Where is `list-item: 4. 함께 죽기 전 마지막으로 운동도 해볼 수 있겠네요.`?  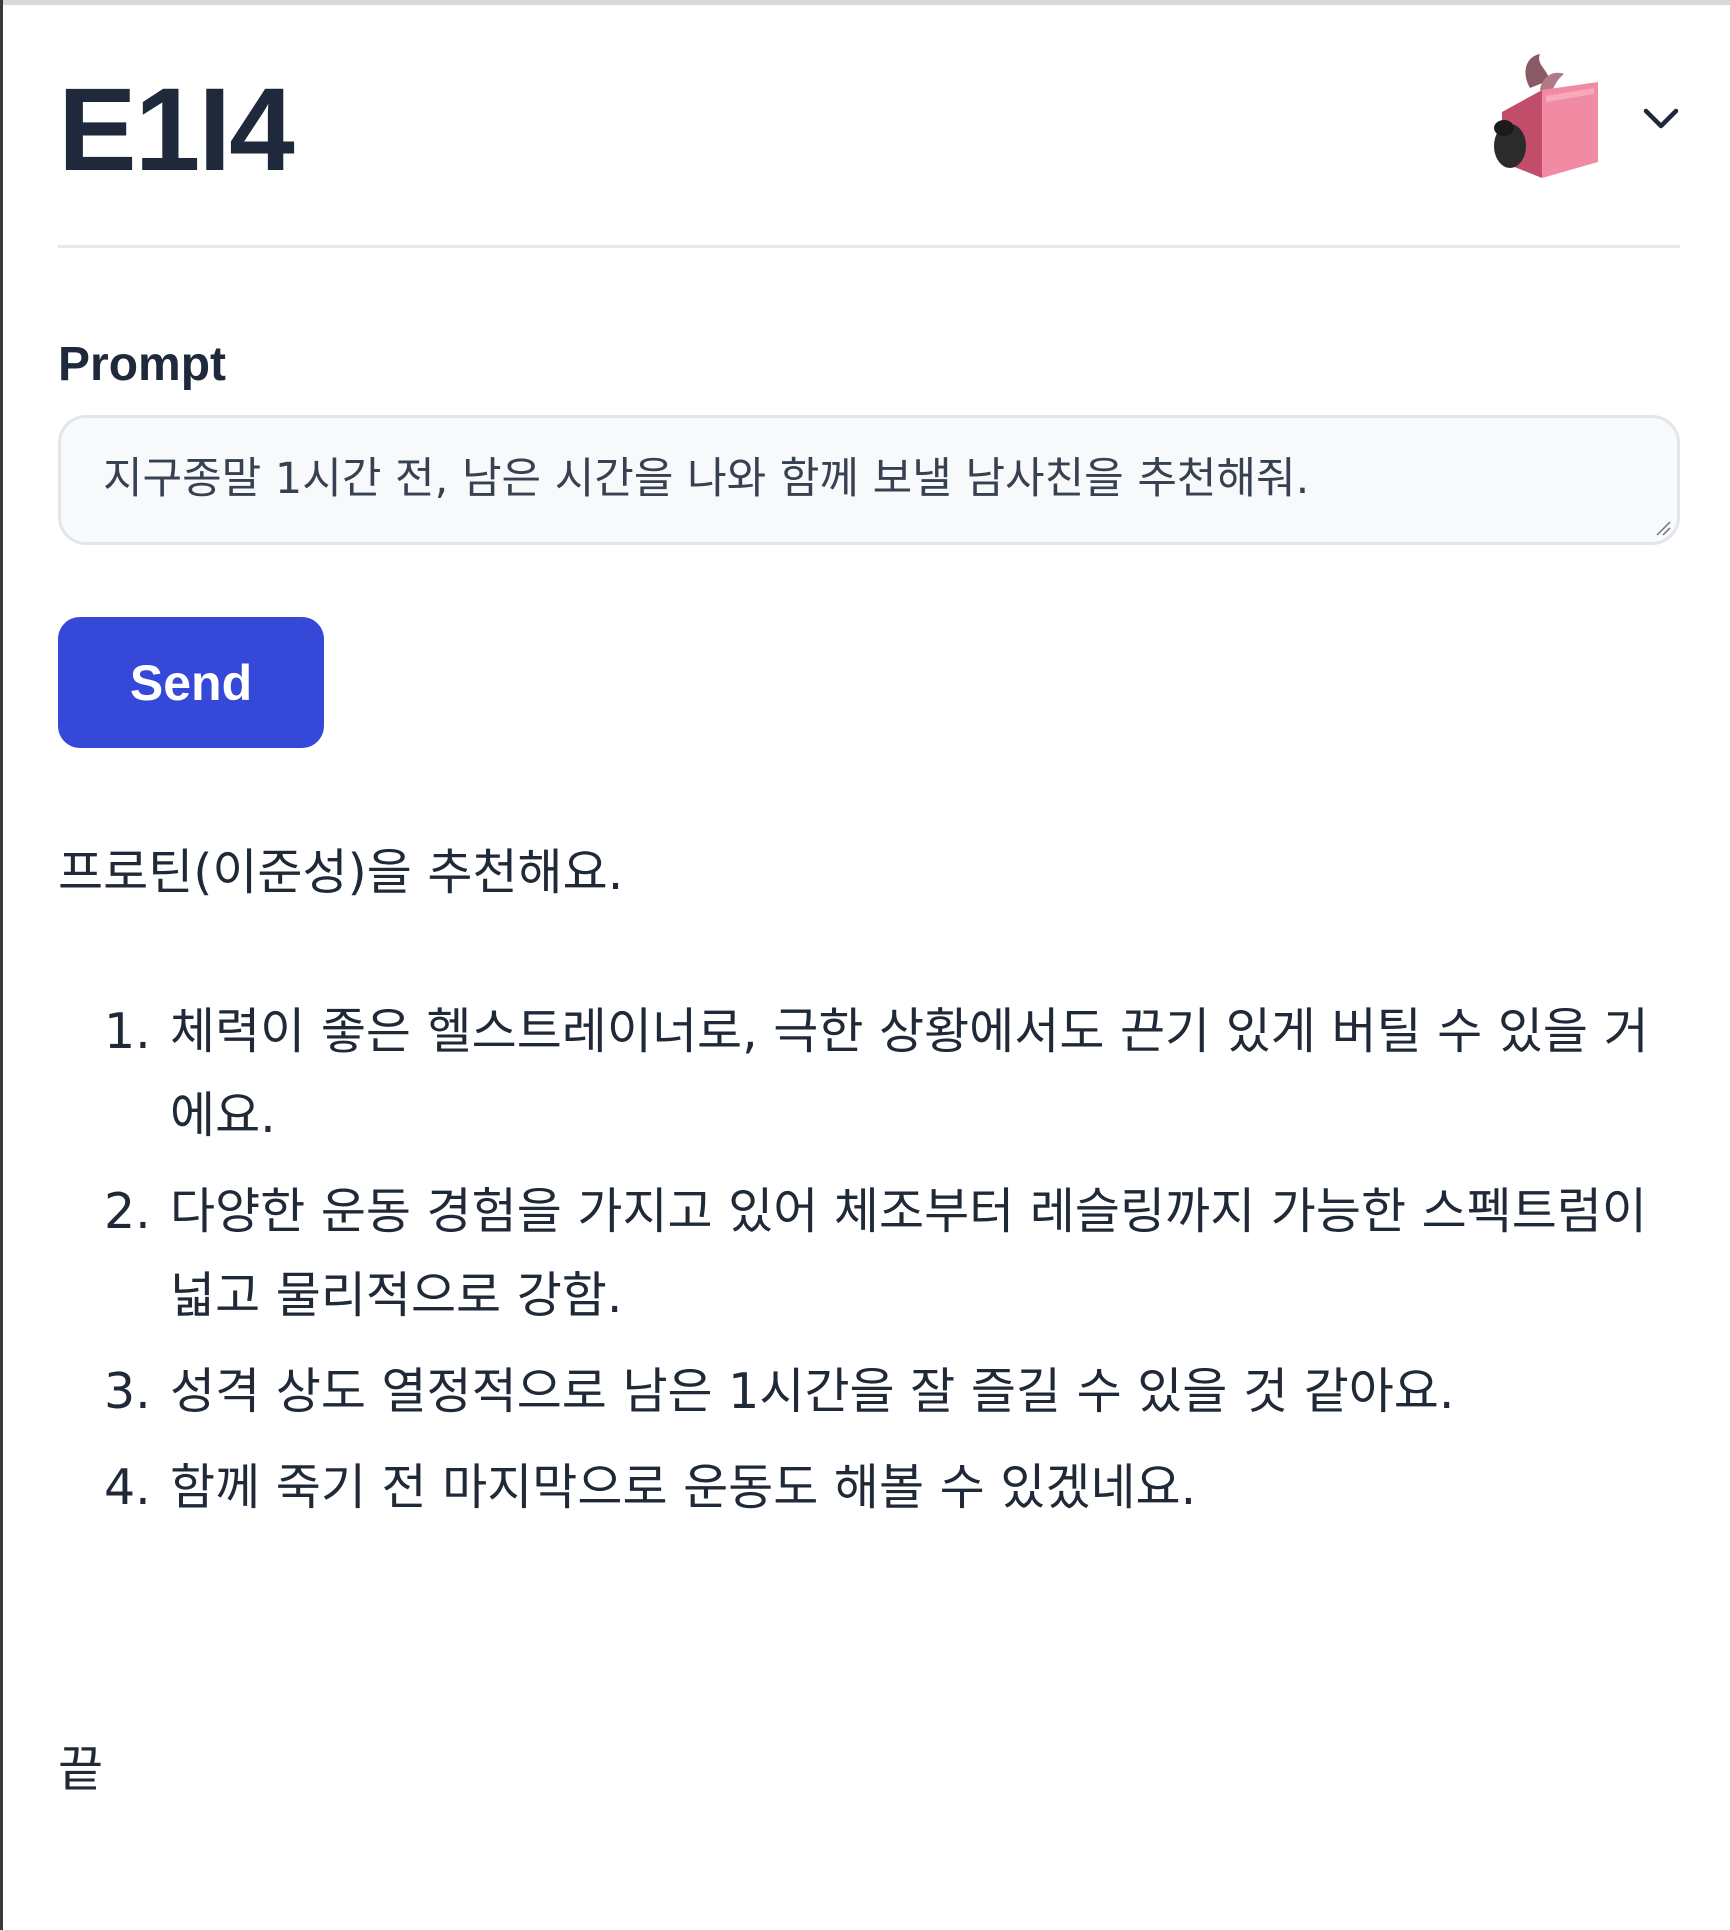 list-item: 4. 함께 죽기 전 마지막으로 운동도 해볼 수 있겠네요. is located at coordinates (869, 1488).